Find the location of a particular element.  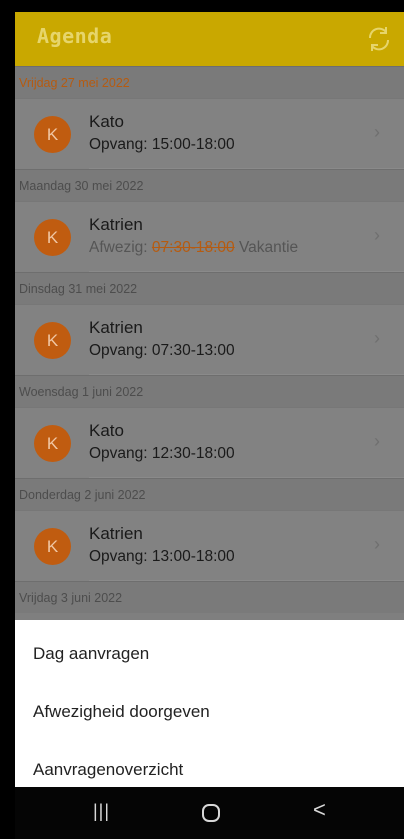

date-header: Donderdag 2 juni 2022 is located at coordinates (209, 494).